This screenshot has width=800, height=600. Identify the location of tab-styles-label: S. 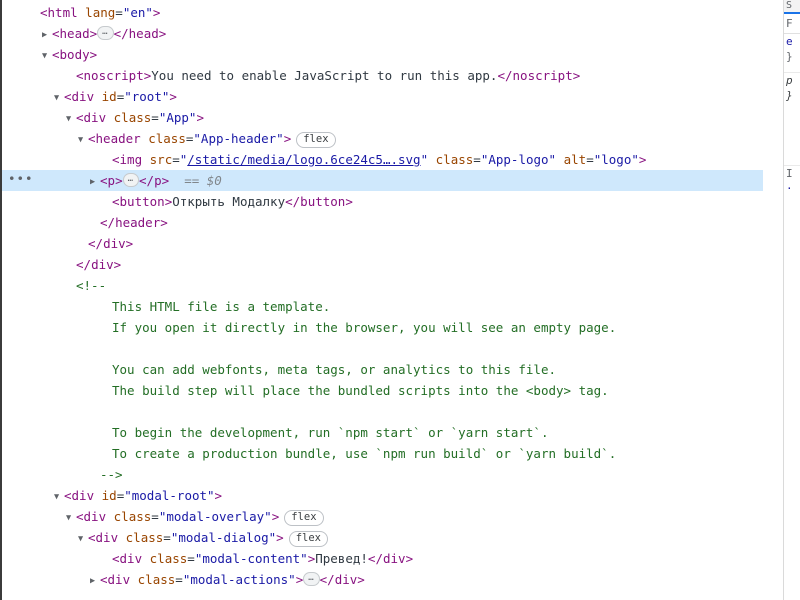
(789, 5).